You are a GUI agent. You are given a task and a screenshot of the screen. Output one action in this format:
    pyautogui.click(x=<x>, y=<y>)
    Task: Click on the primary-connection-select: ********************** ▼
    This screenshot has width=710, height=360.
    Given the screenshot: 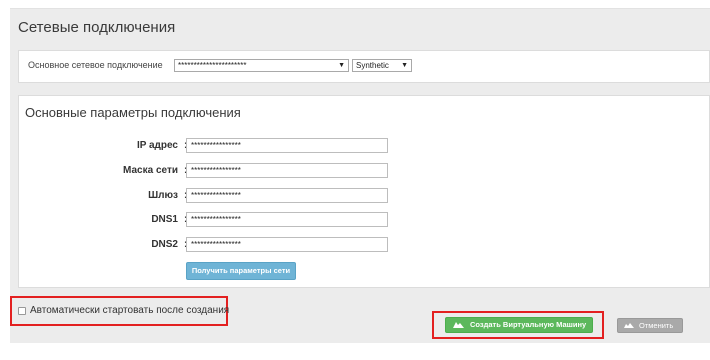 What is the action you would take?
    pyautogui.click(x=261, y=65)
    